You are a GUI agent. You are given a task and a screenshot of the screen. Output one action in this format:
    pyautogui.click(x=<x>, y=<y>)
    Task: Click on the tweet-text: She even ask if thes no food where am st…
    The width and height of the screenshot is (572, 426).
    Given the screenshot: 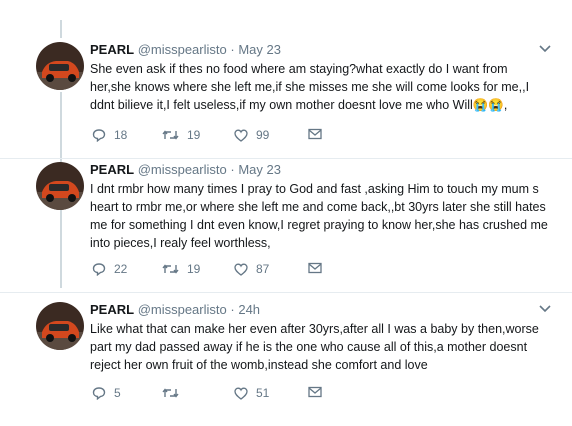 What is the action you would take?
    pyautogui.click(x=310, y=87)
    